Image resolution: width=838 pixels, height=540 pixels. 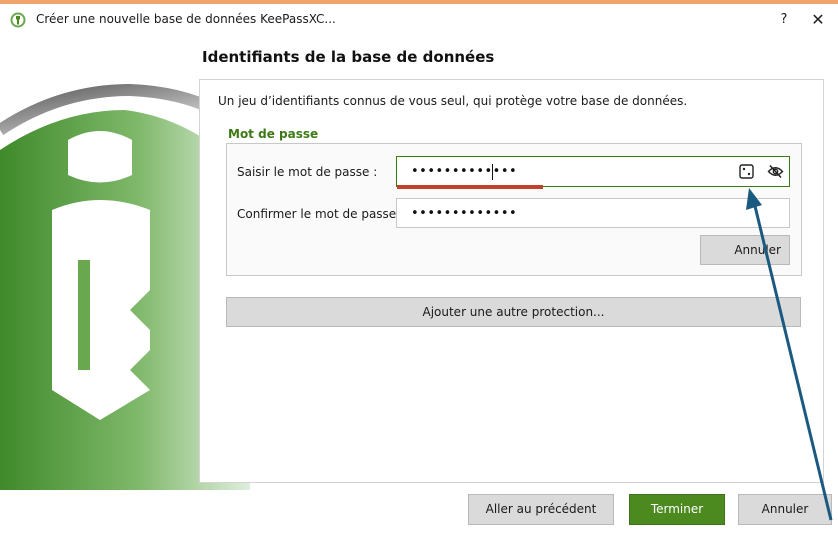 I want to click on password-input: •••••••••••••, so click(x=593, y=171).